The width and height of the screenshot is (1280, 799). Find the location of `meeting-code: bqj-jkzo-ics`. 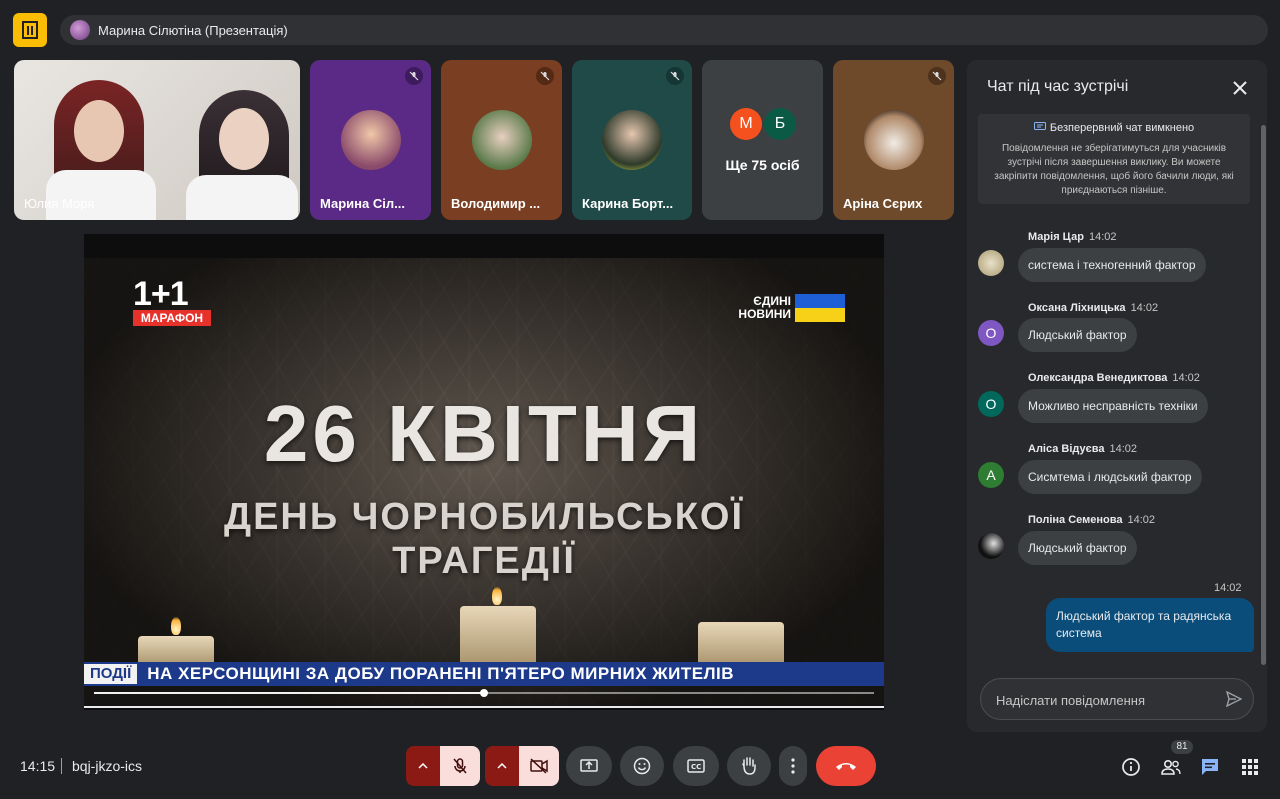

meeting-code: bqj-jkzo-ics is located at coordinates (107, 766).